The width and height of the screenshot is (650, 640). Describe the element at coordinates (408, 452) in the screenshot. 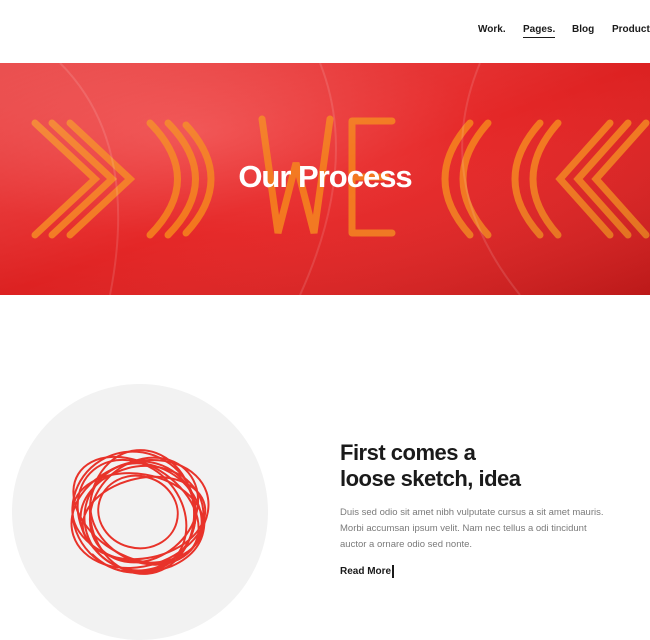

I see `step-title-line1: First comes a` at that location.